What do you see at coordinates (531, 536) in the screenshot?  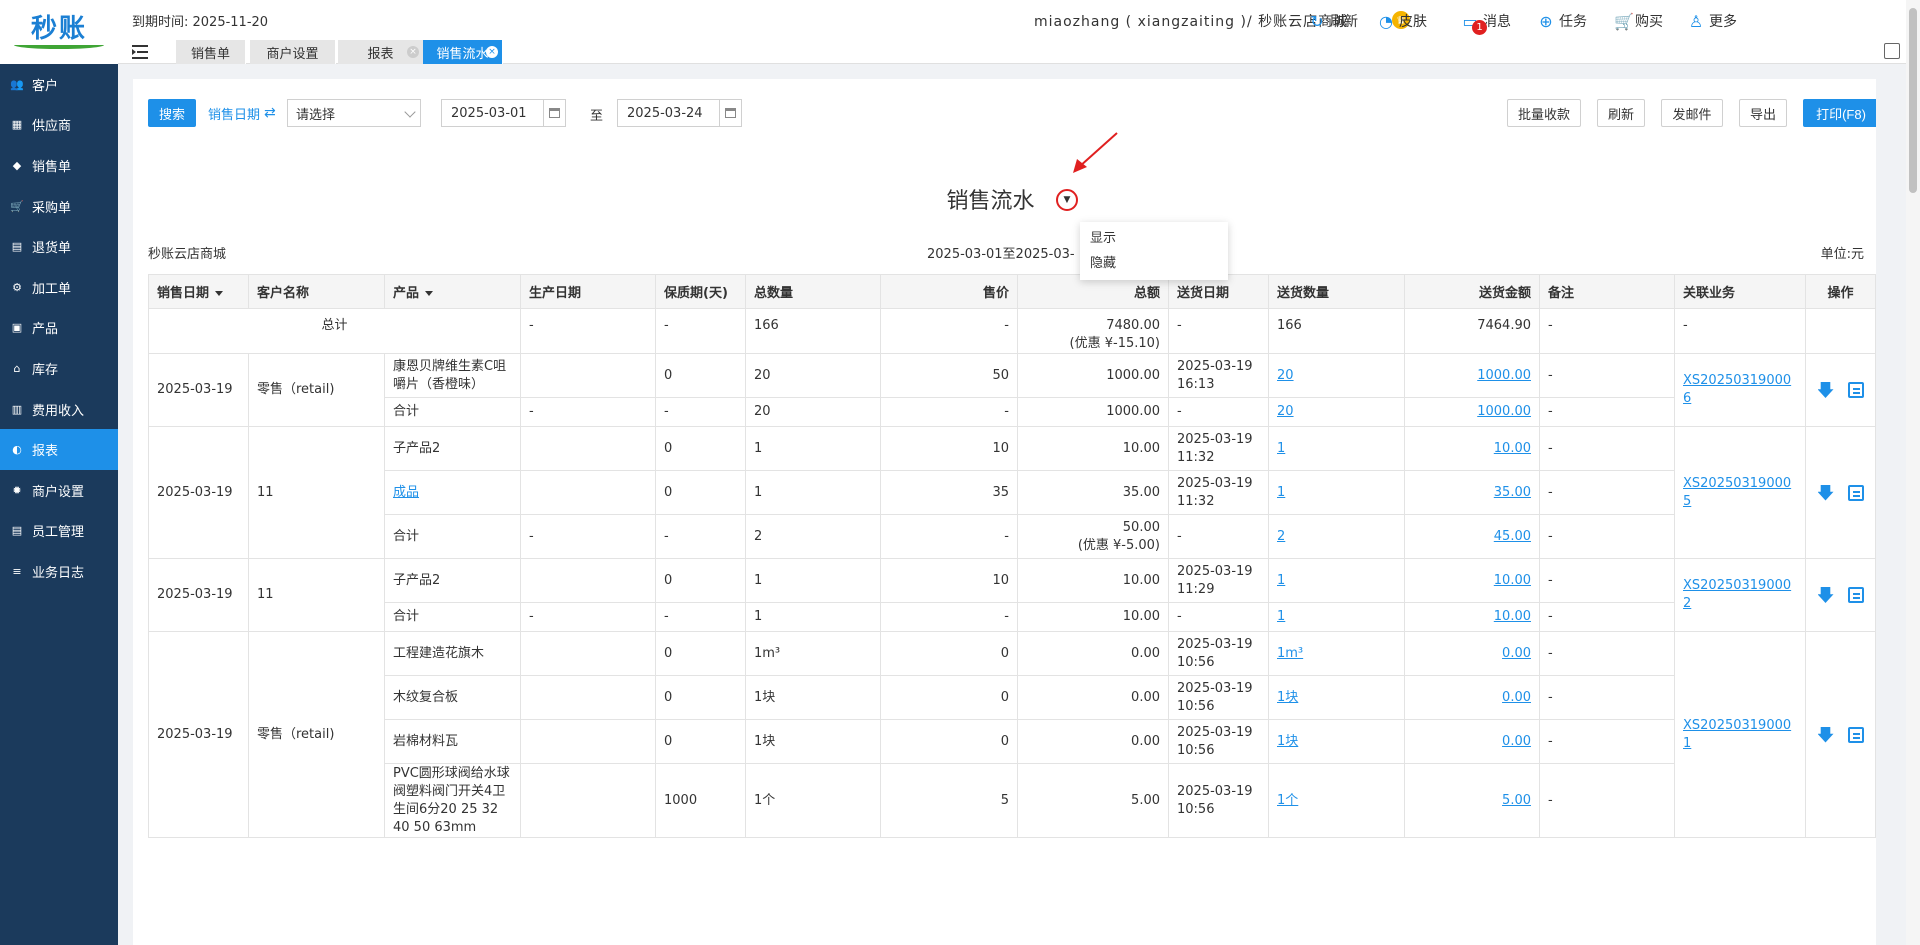 I see `production-date-text: -` at bounding box center [531, 536].